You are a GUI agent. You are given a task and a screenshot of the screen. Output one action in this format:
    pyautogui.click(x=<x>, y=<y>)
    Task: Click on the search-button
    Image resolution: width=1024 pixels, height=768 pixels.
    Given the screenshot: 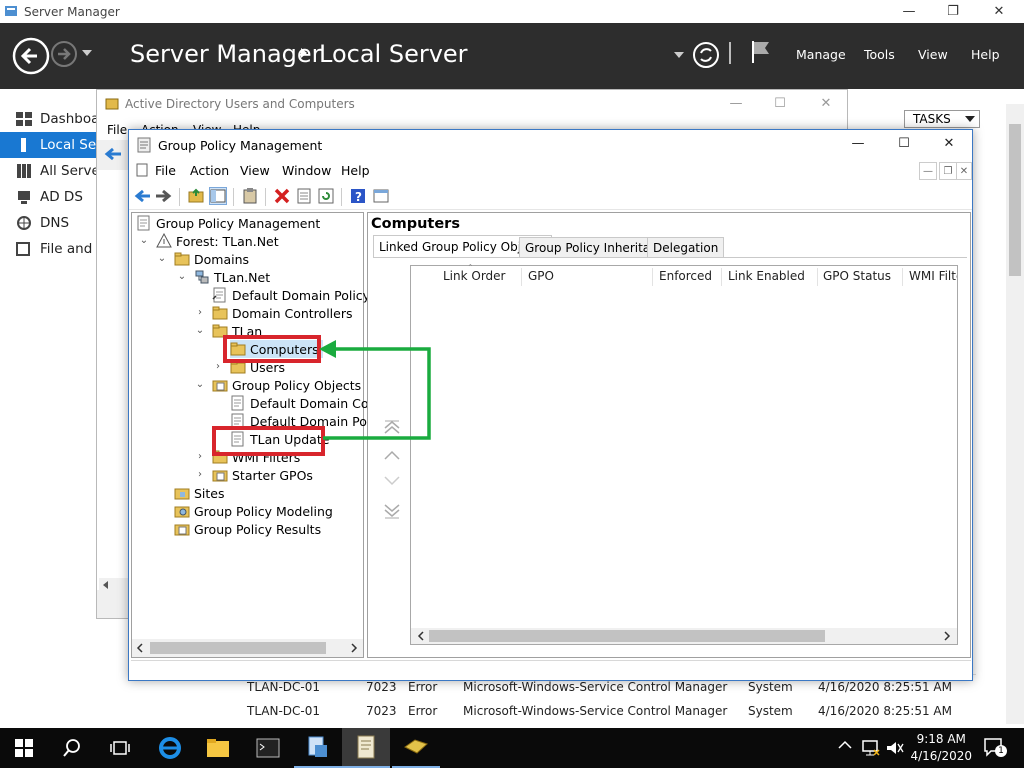 What is the action you would take?
    pyautogui.click(x=72, y=748)
    